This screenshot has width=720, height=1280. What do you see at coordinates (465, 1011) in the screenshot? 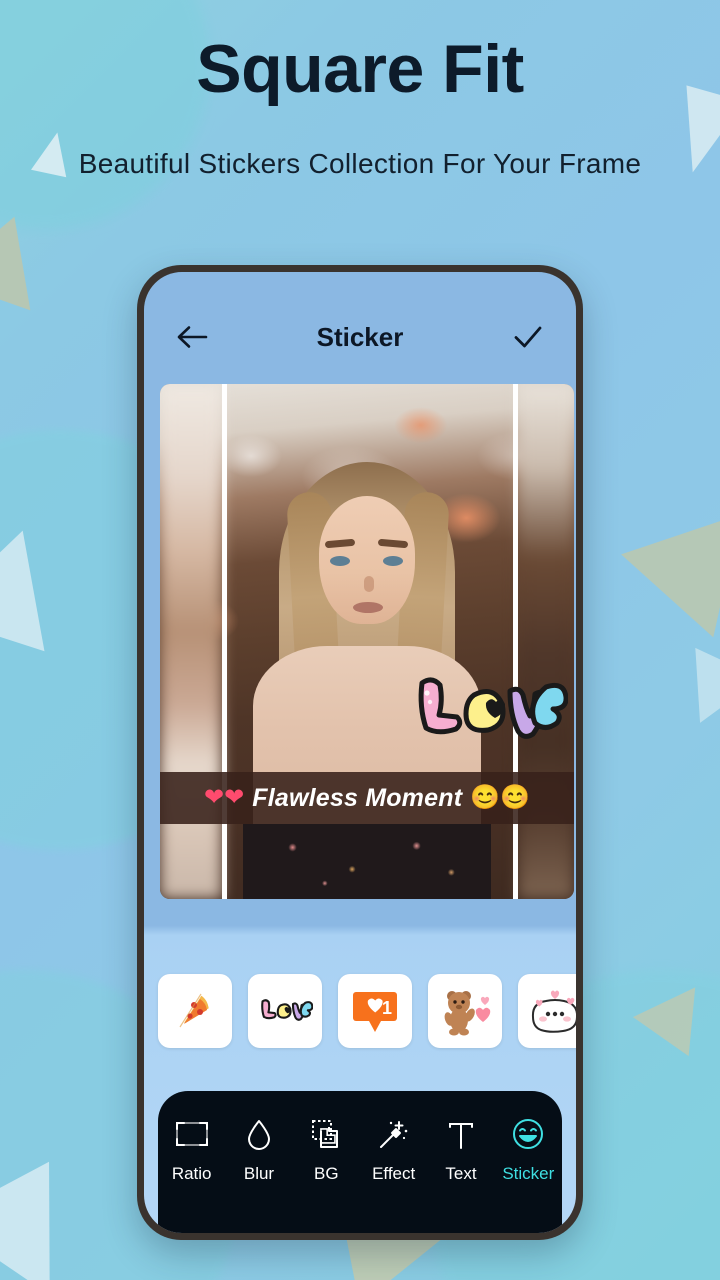
I see `sticker-item-bear` at bounding box center [465, 1011].